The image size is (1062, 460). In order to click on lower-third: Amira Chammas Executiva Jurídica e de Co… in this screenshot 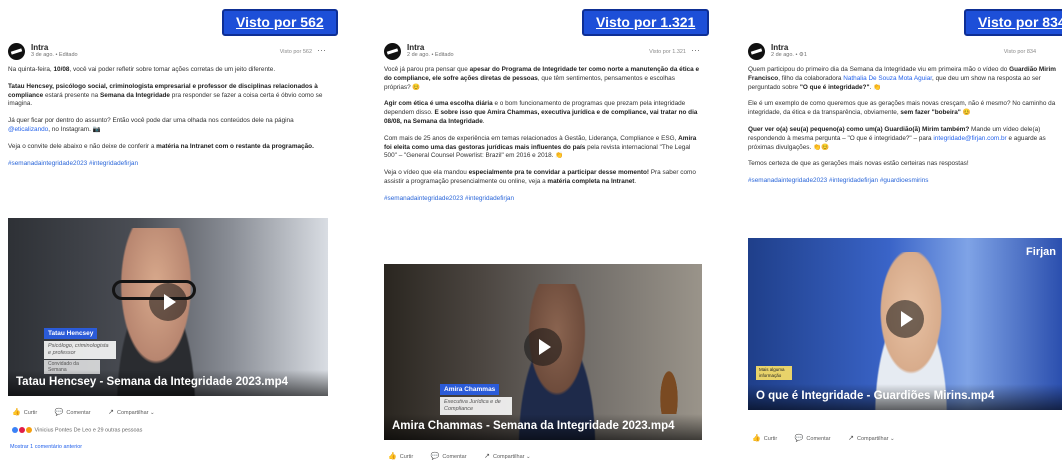, I will do `click(476, 396)`.